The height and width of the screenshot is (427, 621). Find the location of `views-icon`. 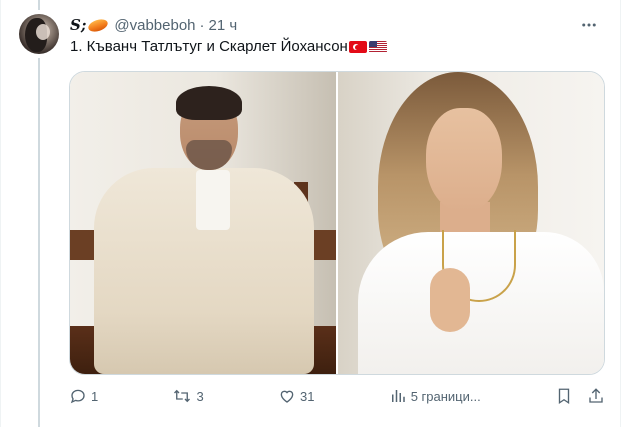

views-icon is located at coordinates (398, 396).